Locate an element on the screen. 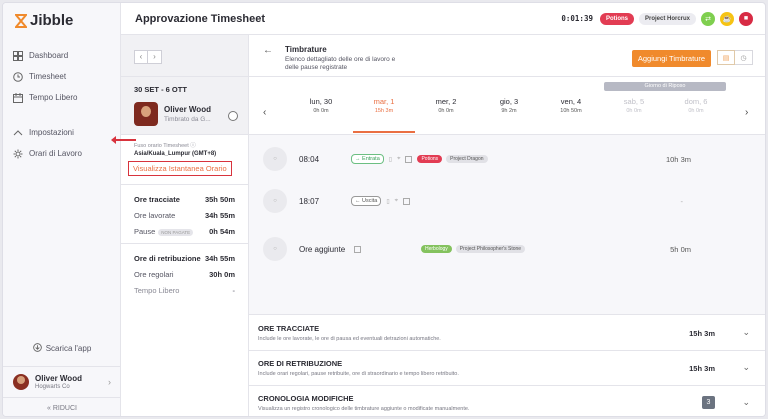 The width and height of the screenshot is (768, 419). next-period-button: › is located at coordinates (155, 57).